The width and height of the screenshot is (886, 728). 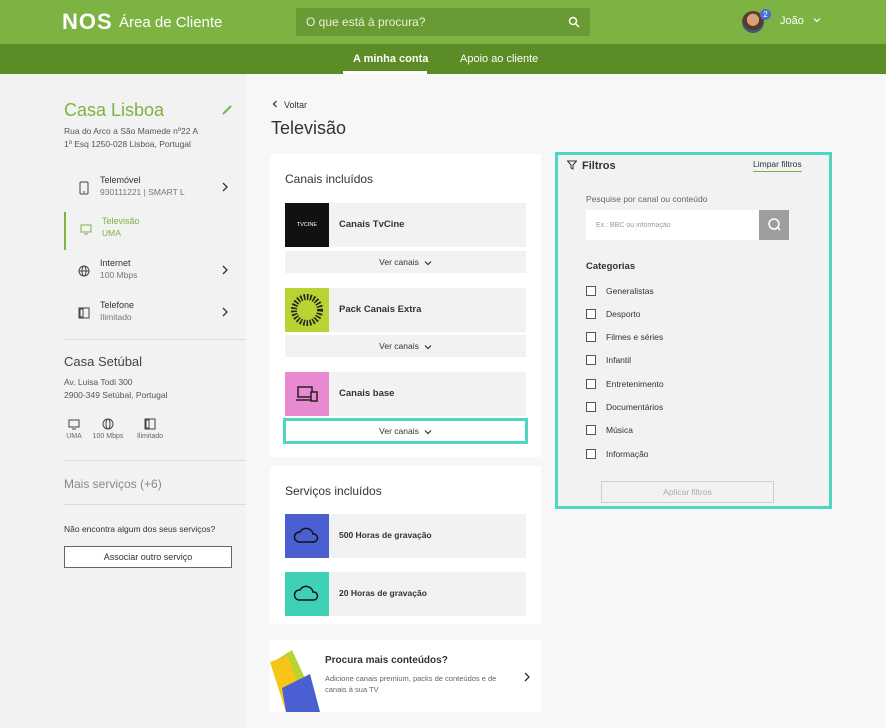 What do you see at coordinates (148, 557) in the screenshot?
I see `associate-service-button: Associar outro serviço` at bounding box center [148, 557].